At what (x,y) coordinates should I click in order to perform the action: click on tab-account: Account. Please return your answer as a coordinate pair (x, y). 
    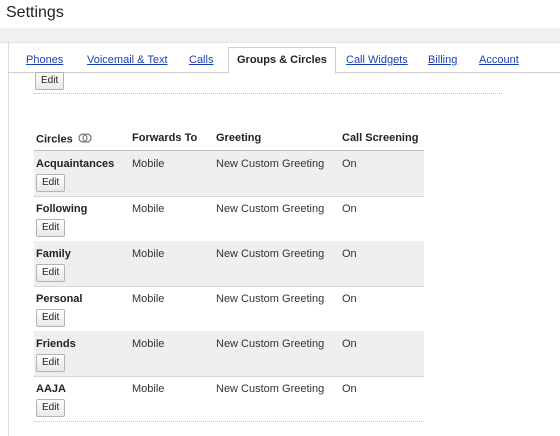
    Looking at the image, I should click on (499, 60).